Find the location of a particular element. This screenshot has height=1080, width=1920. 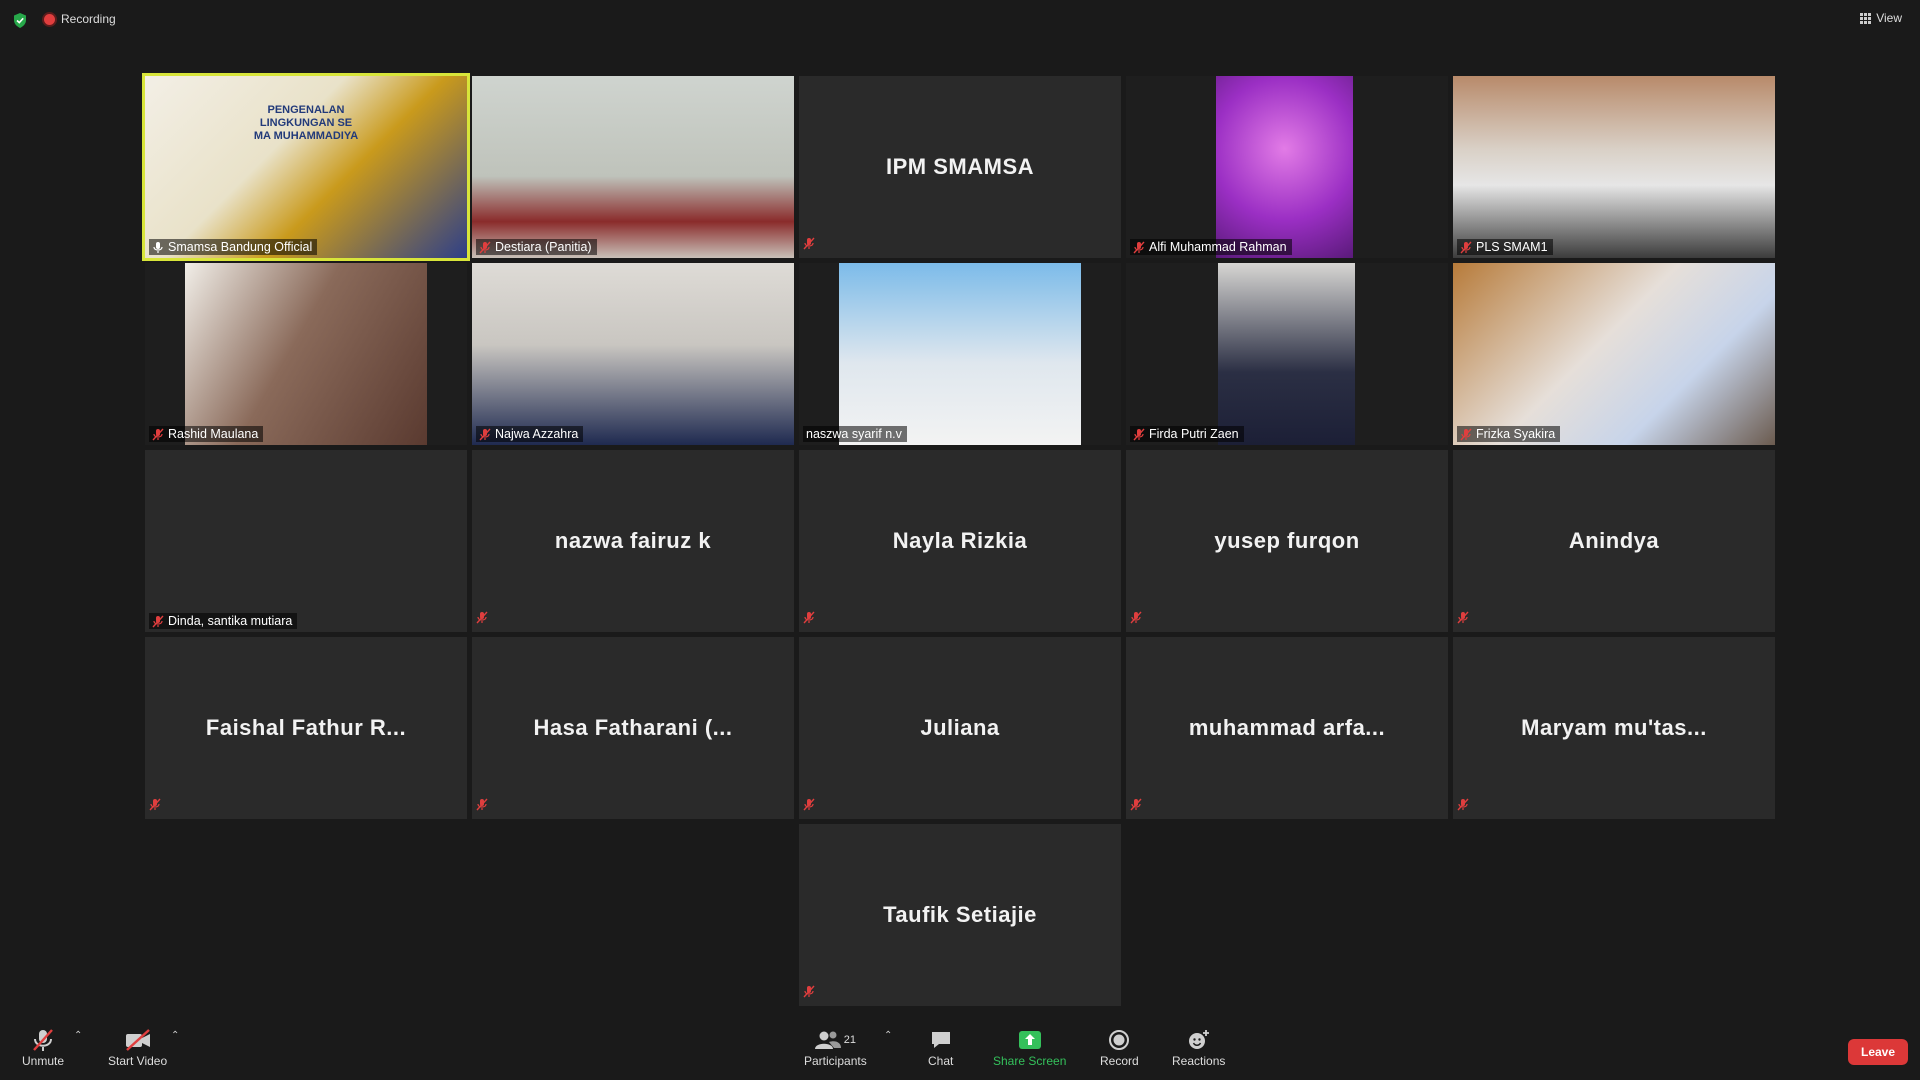

chat-icon is located at coordinates (940, 1040).